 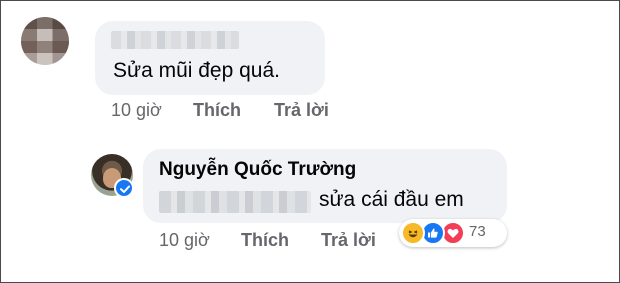 What do you see at coordinates (124, 188) in the screenshot?
I see `verified-badge-icon` at bounding box center [124, 188].